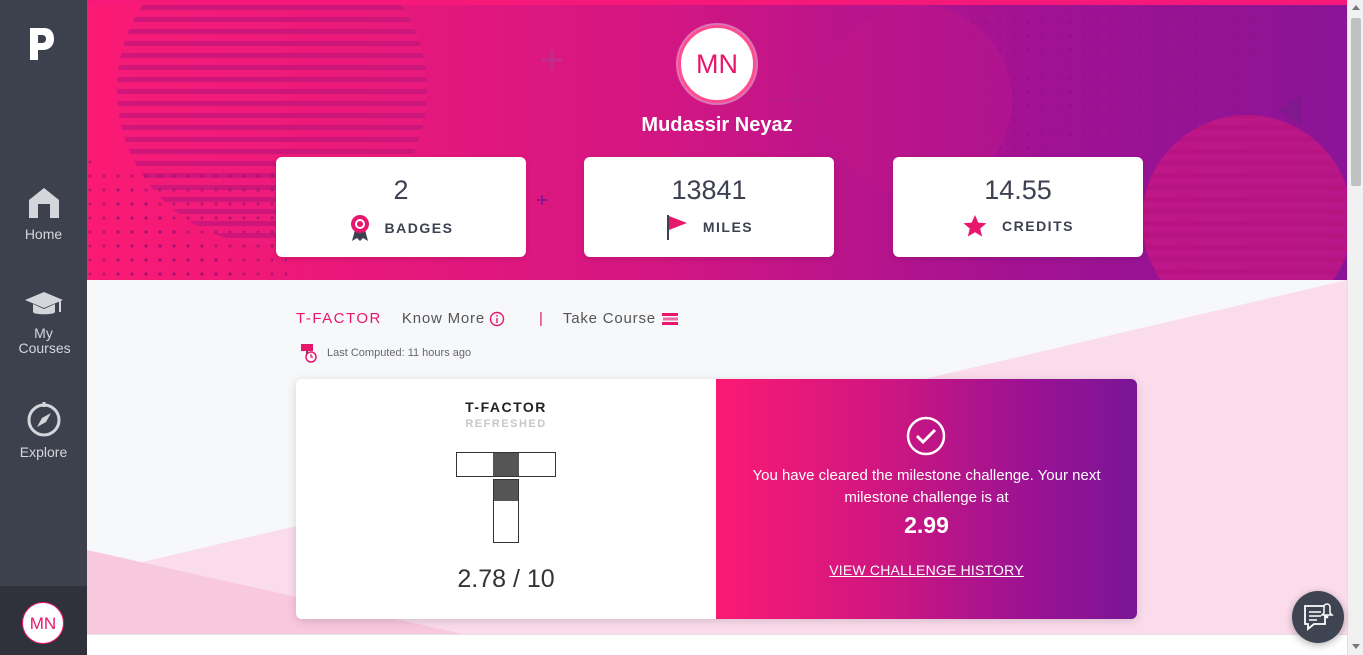 The width and height of the screenshot is (1363, 655). I want to click on badge-ribbon-icon, so click(359, 228).